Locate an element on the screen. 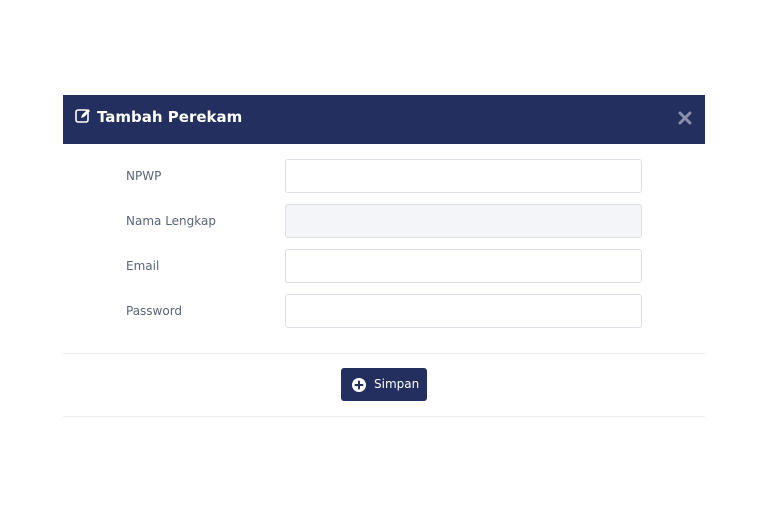 The height and width of the screenshot is (512, 768). form-row-nama-lengkap: Nama Lengkap is located at coordinates (384, 221).